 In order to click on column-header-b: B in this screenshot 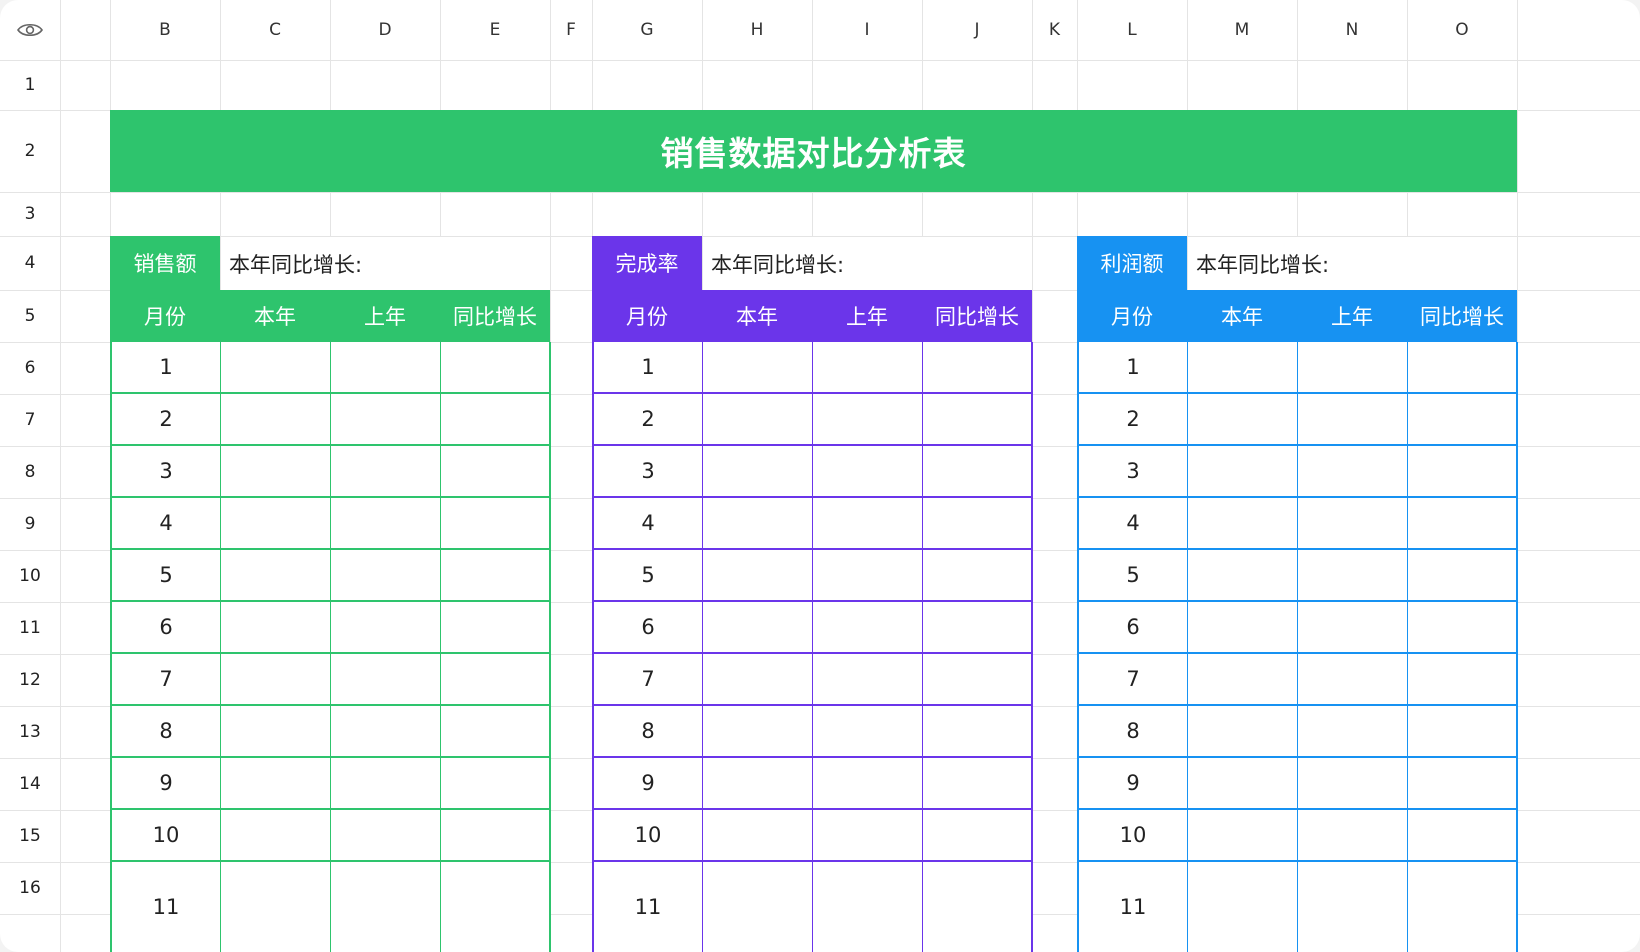, I will do `click(165, 30)`.